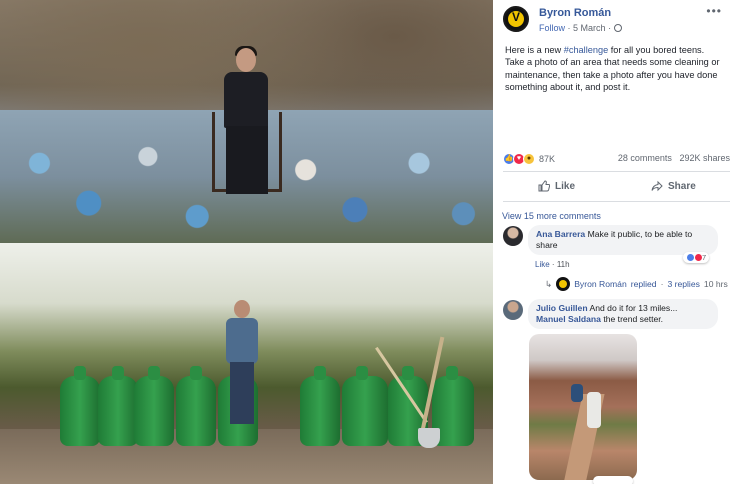 Image resolution: width=730 pixels, height=484 pixels. Describe the element at coordinates (600, 284) in the screenshot. I see `reply-author-name: Byron Román` at that location.